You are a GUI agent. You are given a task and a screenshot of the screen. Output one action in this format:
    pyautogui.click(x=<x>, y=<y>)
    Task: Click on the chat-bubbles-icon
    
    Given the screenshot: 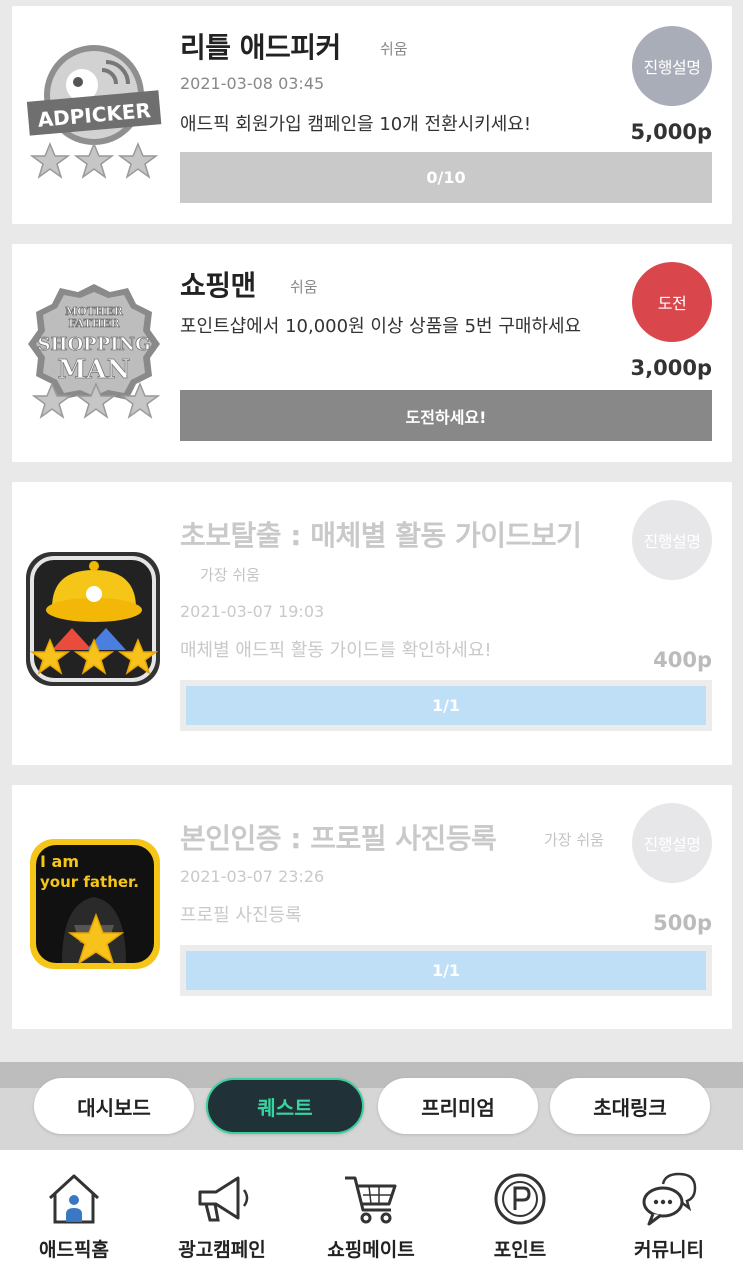 What is the action you would take?
    pyautogui.click(x=669, y=1199)
    